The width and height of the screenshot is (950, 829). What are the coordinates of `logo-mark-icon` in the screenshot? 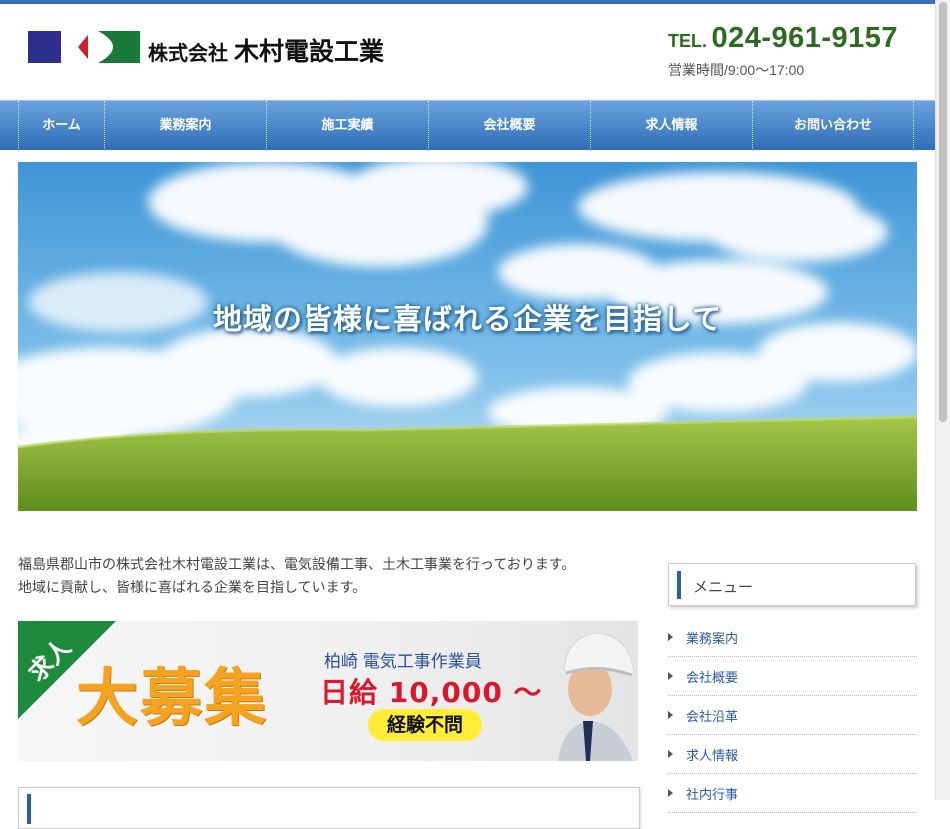 It's located at (84, 47).